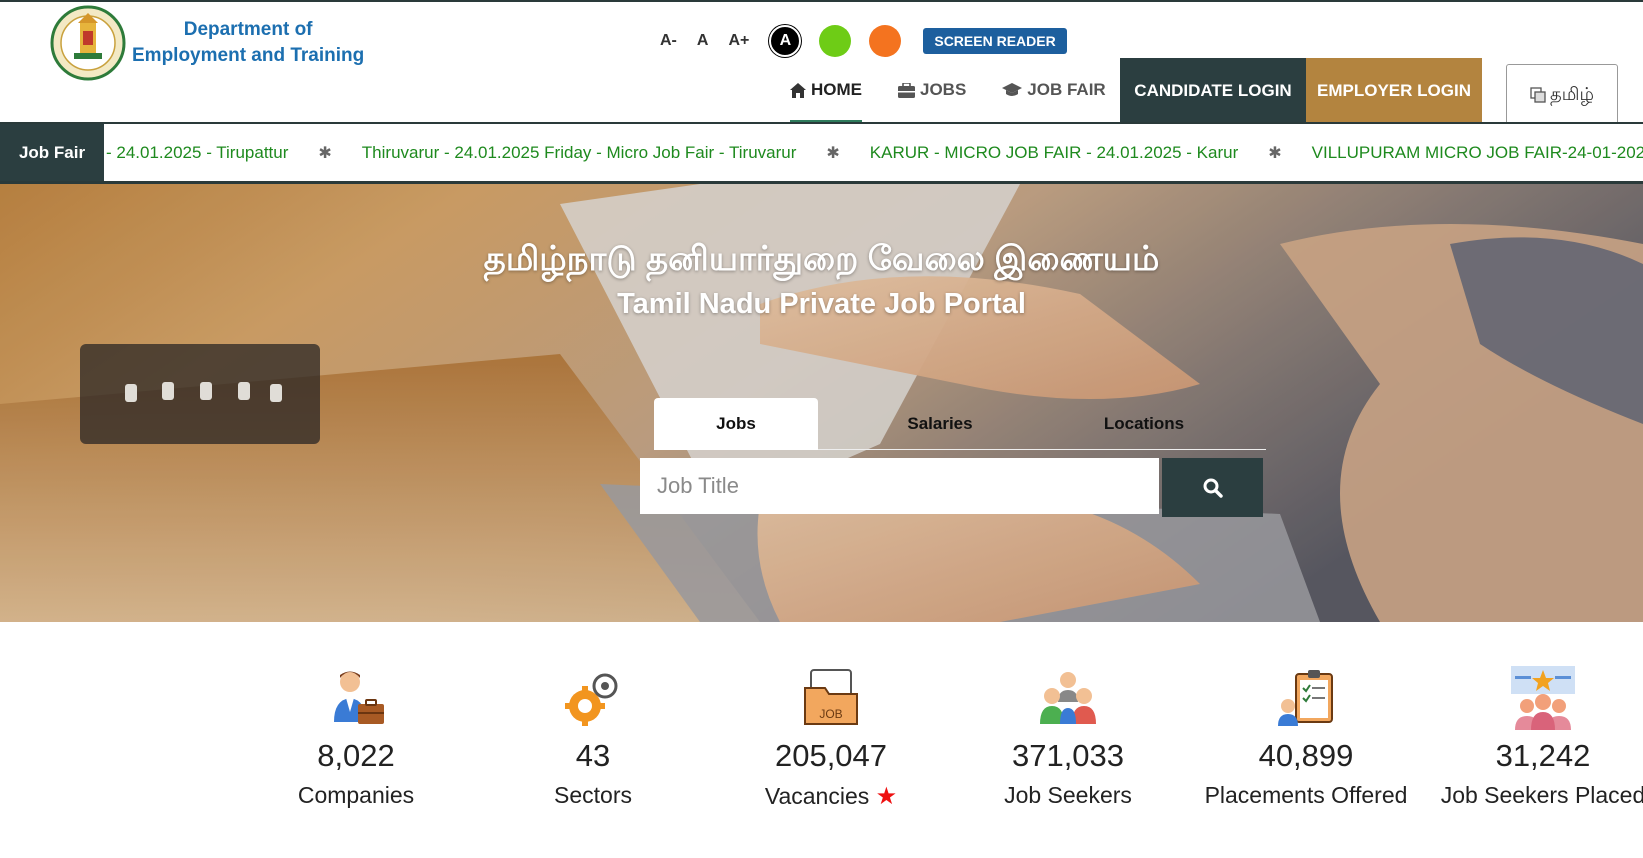 Image resolution: width=1643 pixels, height=858 pixels. I want to click on nav-home: HOME, so click(835, 91).